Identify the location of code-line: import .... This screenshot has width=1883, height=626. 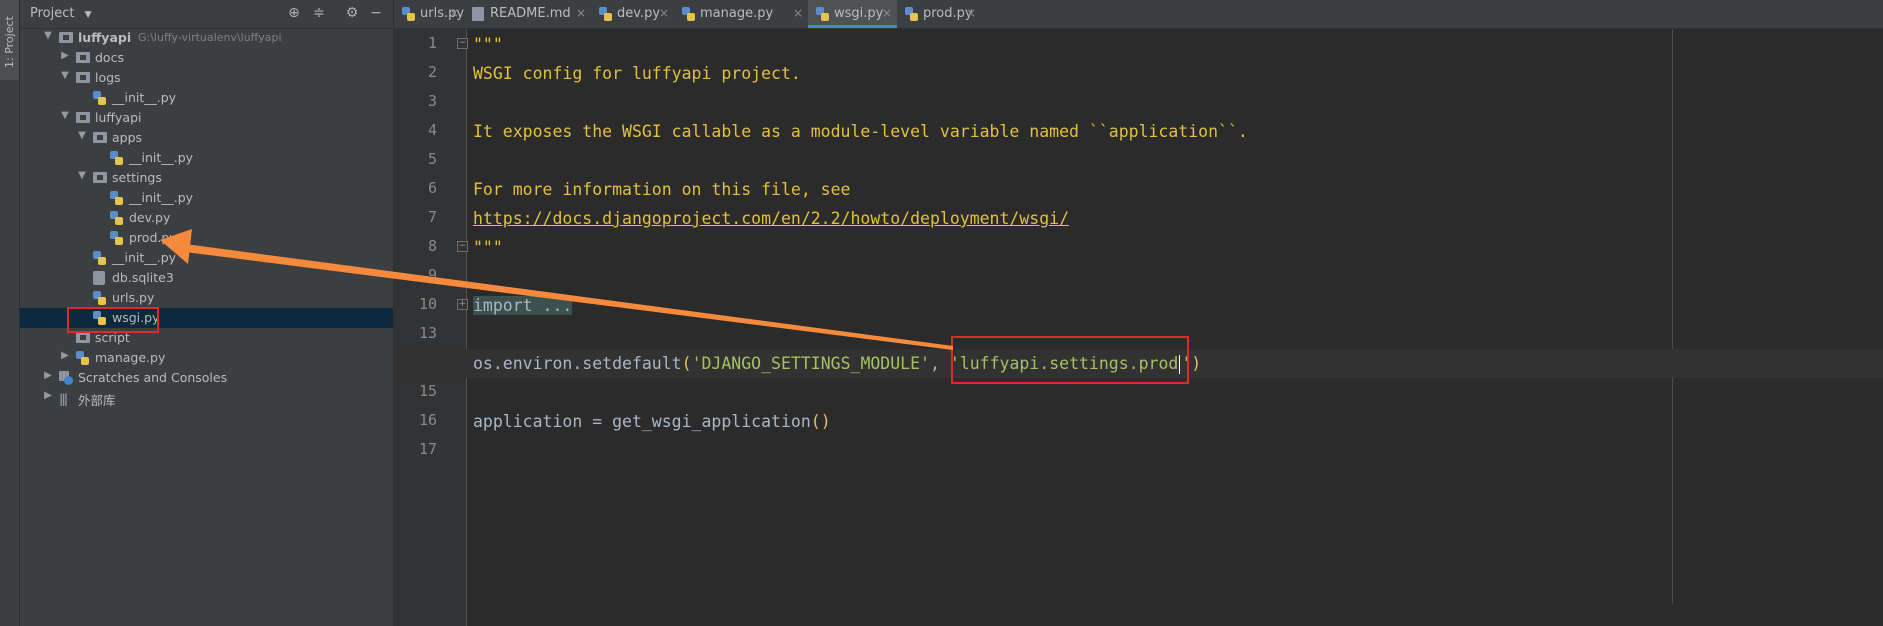
(1173, 305).